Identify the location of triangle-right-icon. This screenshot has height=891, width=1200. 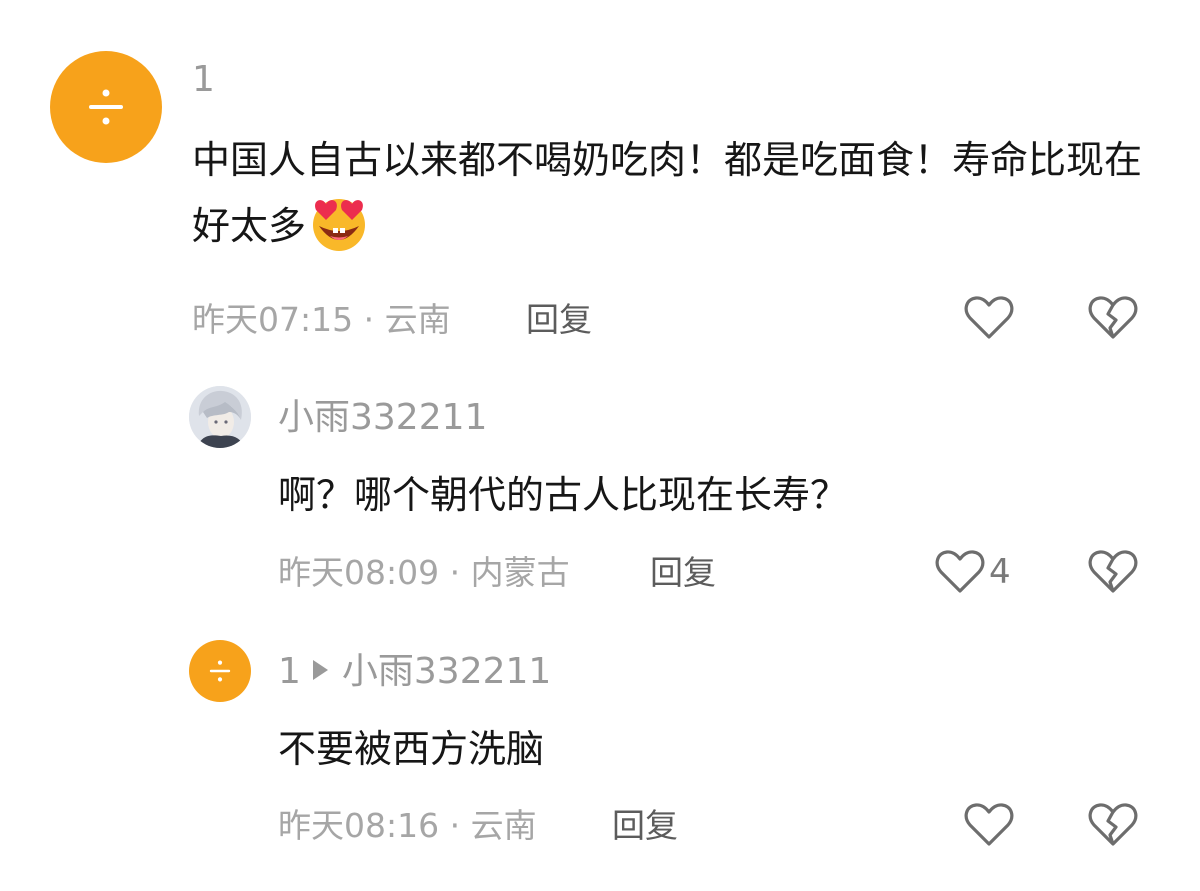
(320, 670).